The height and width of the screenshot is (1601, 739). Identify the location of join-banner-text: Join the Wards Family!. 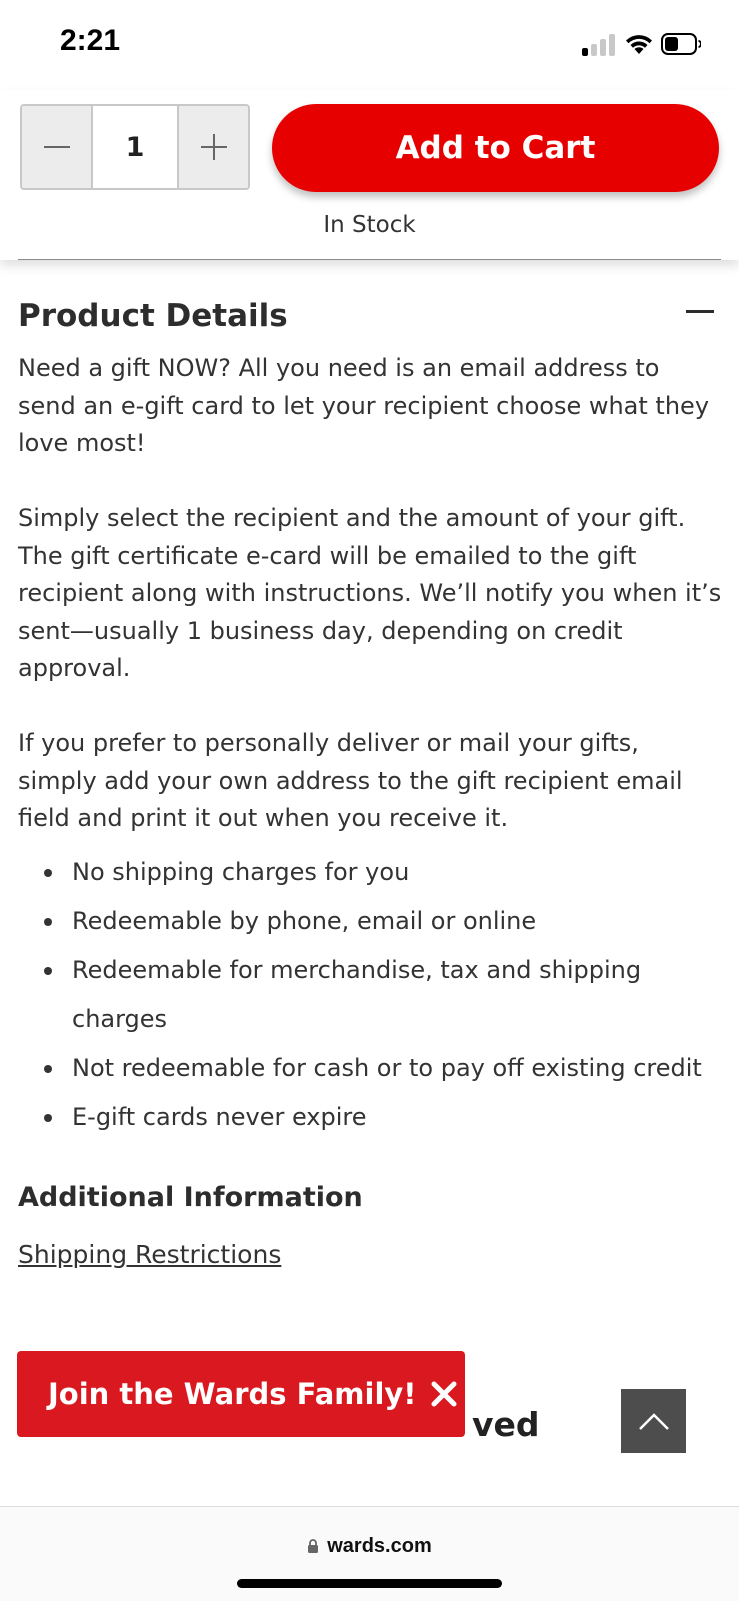
(232, 1394).